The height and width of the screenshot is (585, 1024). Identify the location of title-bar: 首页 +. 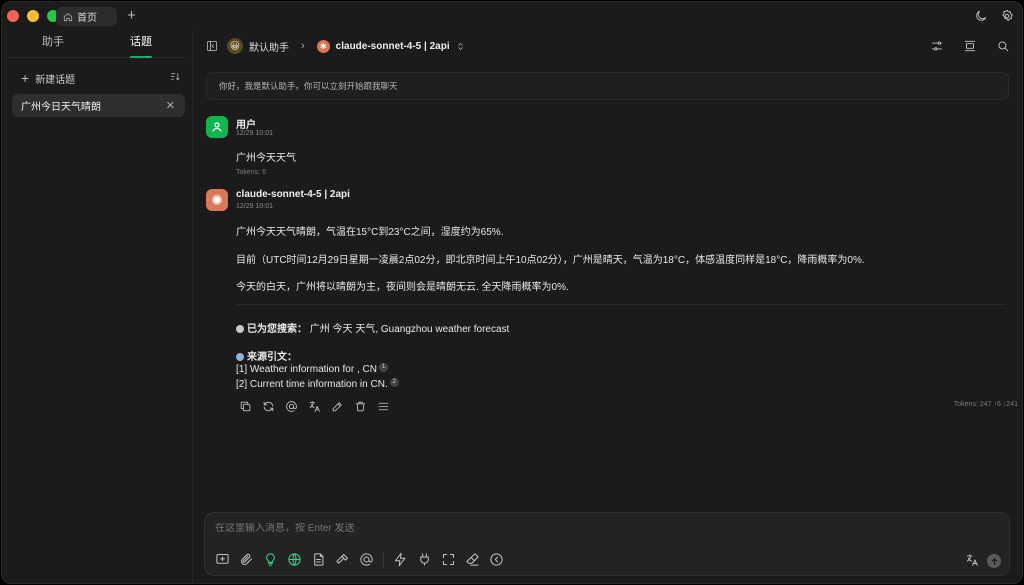
(512, 16).